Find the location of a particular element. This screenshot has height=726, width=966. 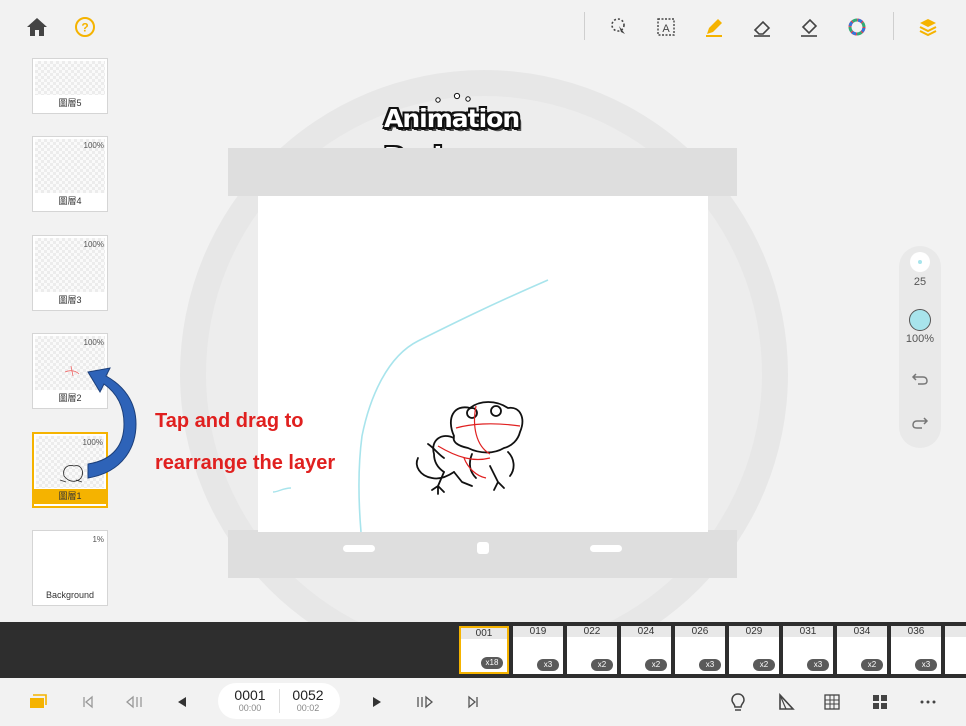

redo-icon is located at coordinates (920, 422).